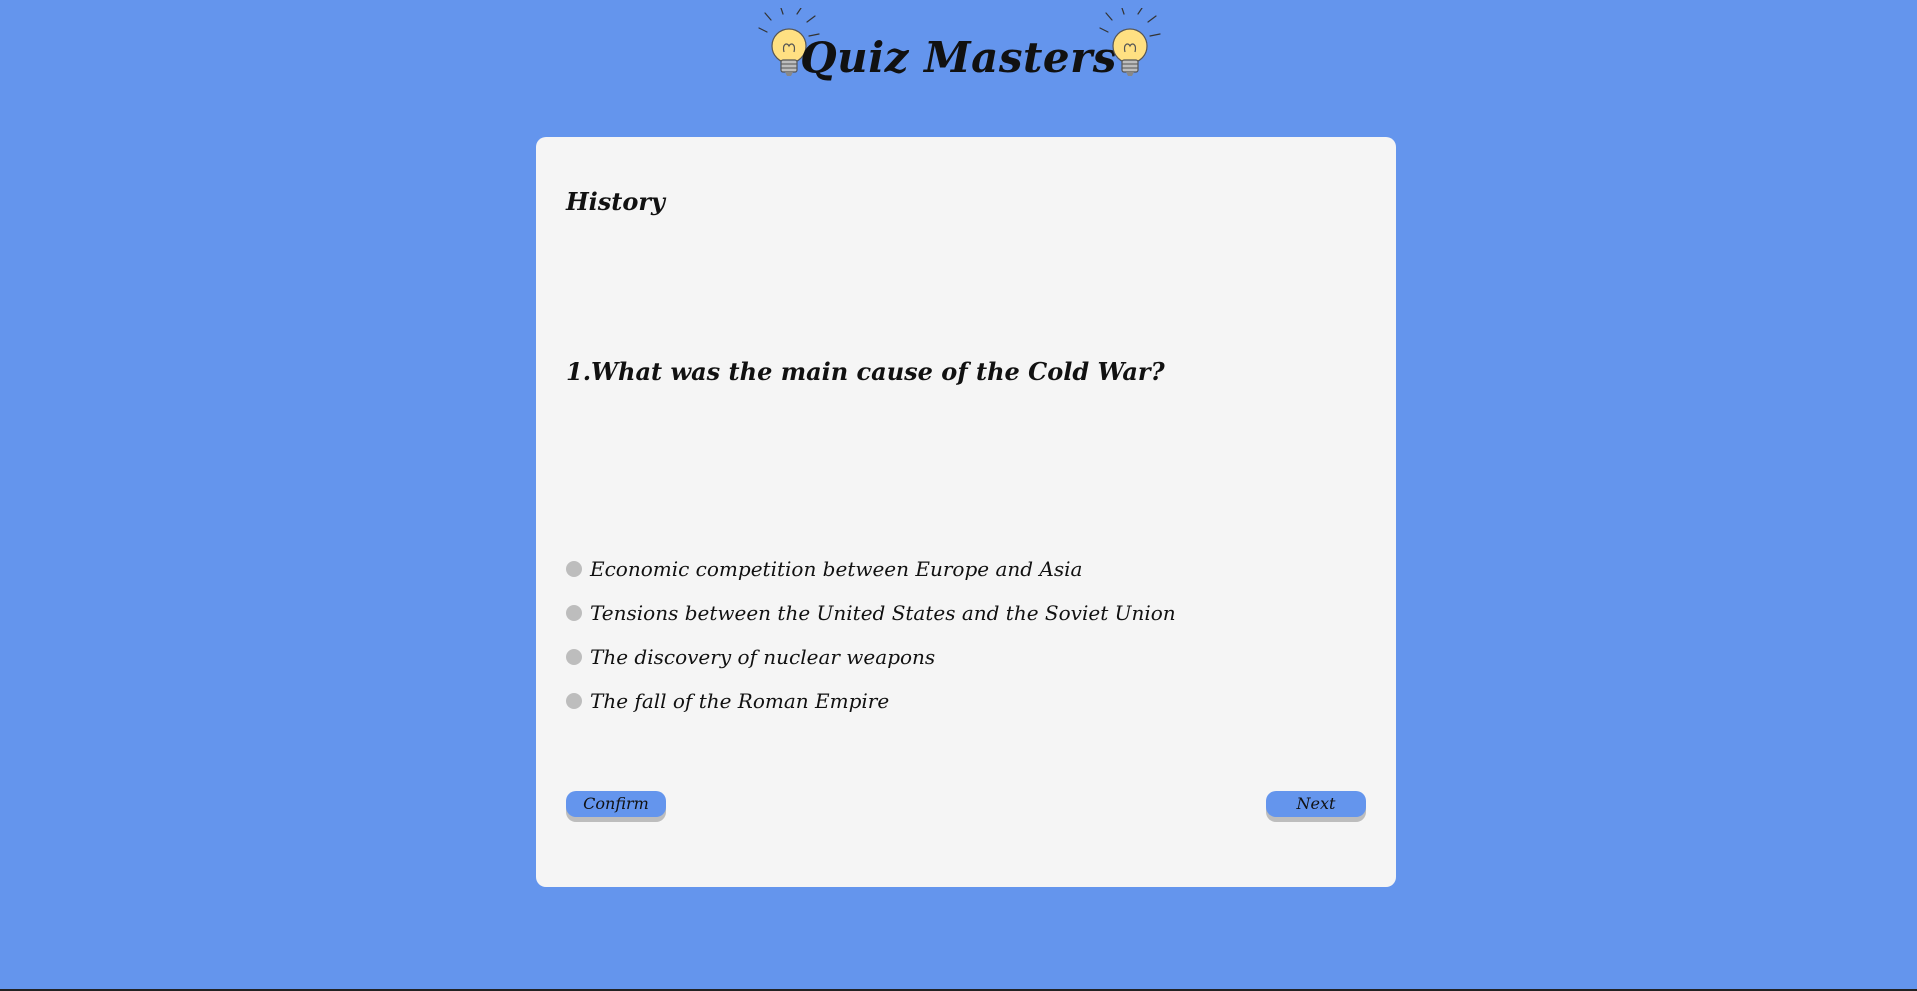 This screenshot has height=991, width=1917. I want to click on lightbulb-icon, so click(1130, 42).